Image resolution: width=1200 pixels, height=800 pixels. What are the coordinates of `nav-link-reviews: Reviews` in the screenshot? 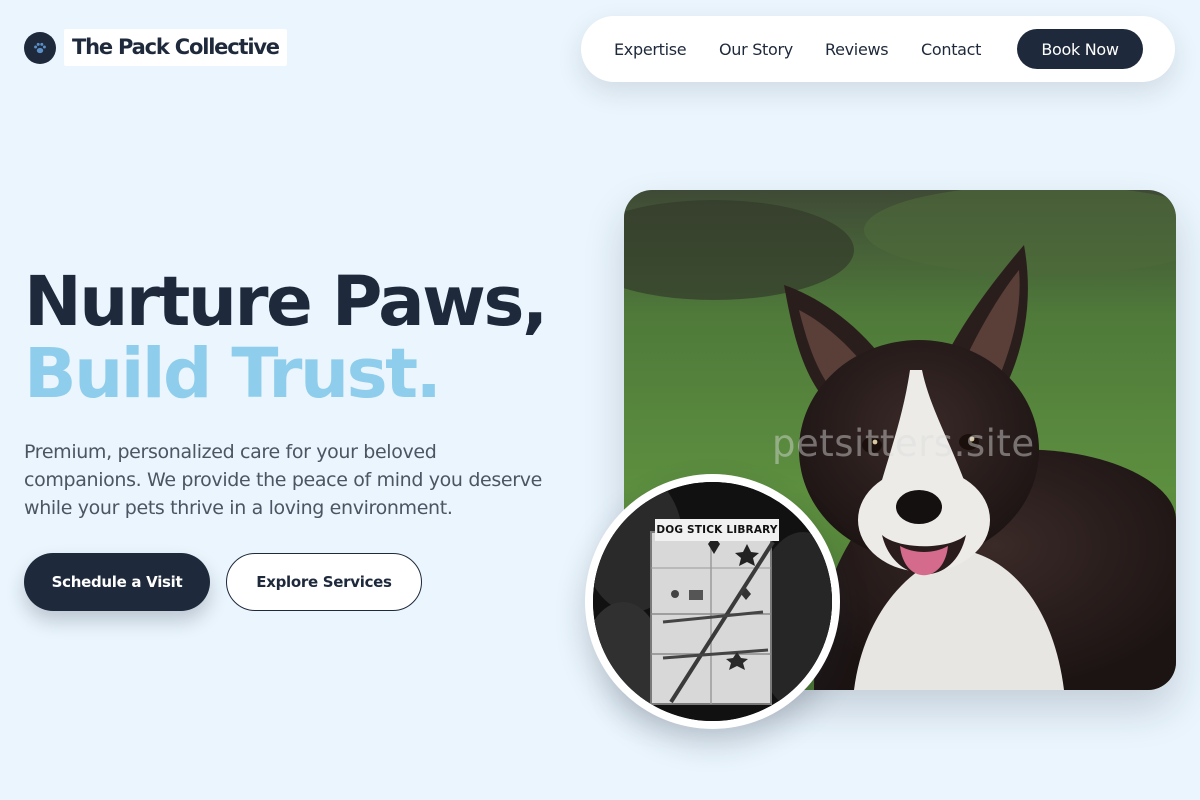 It's located at (857, 49).